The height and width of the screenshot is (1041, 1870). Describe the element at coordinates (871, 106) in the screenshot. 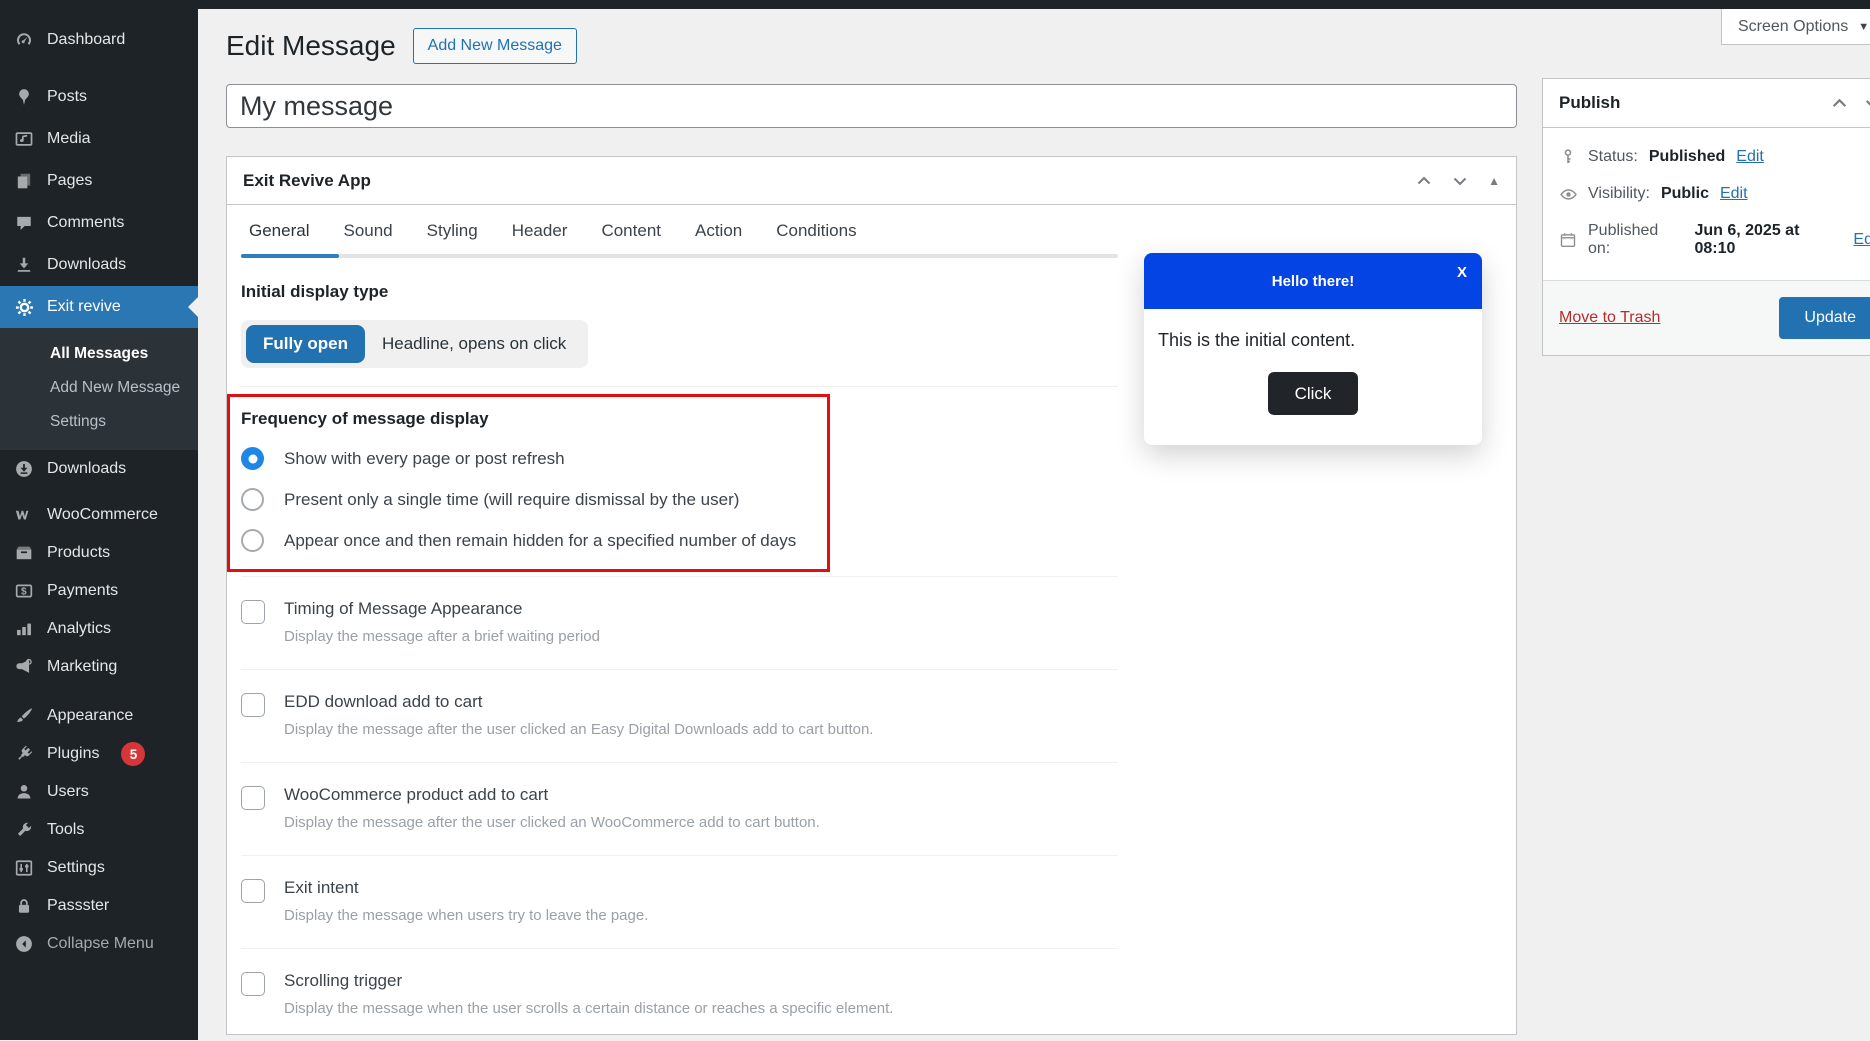

I see `message-title-input` at that location.